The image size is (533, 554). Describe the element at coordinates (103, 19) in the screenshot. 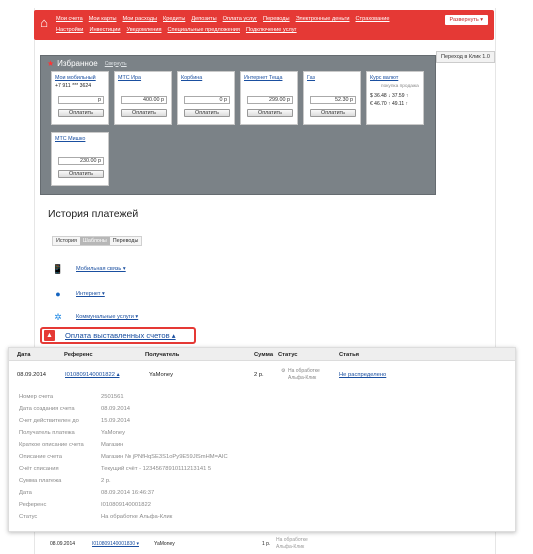

I see `nav-my-cards: Мои карты` at that location.